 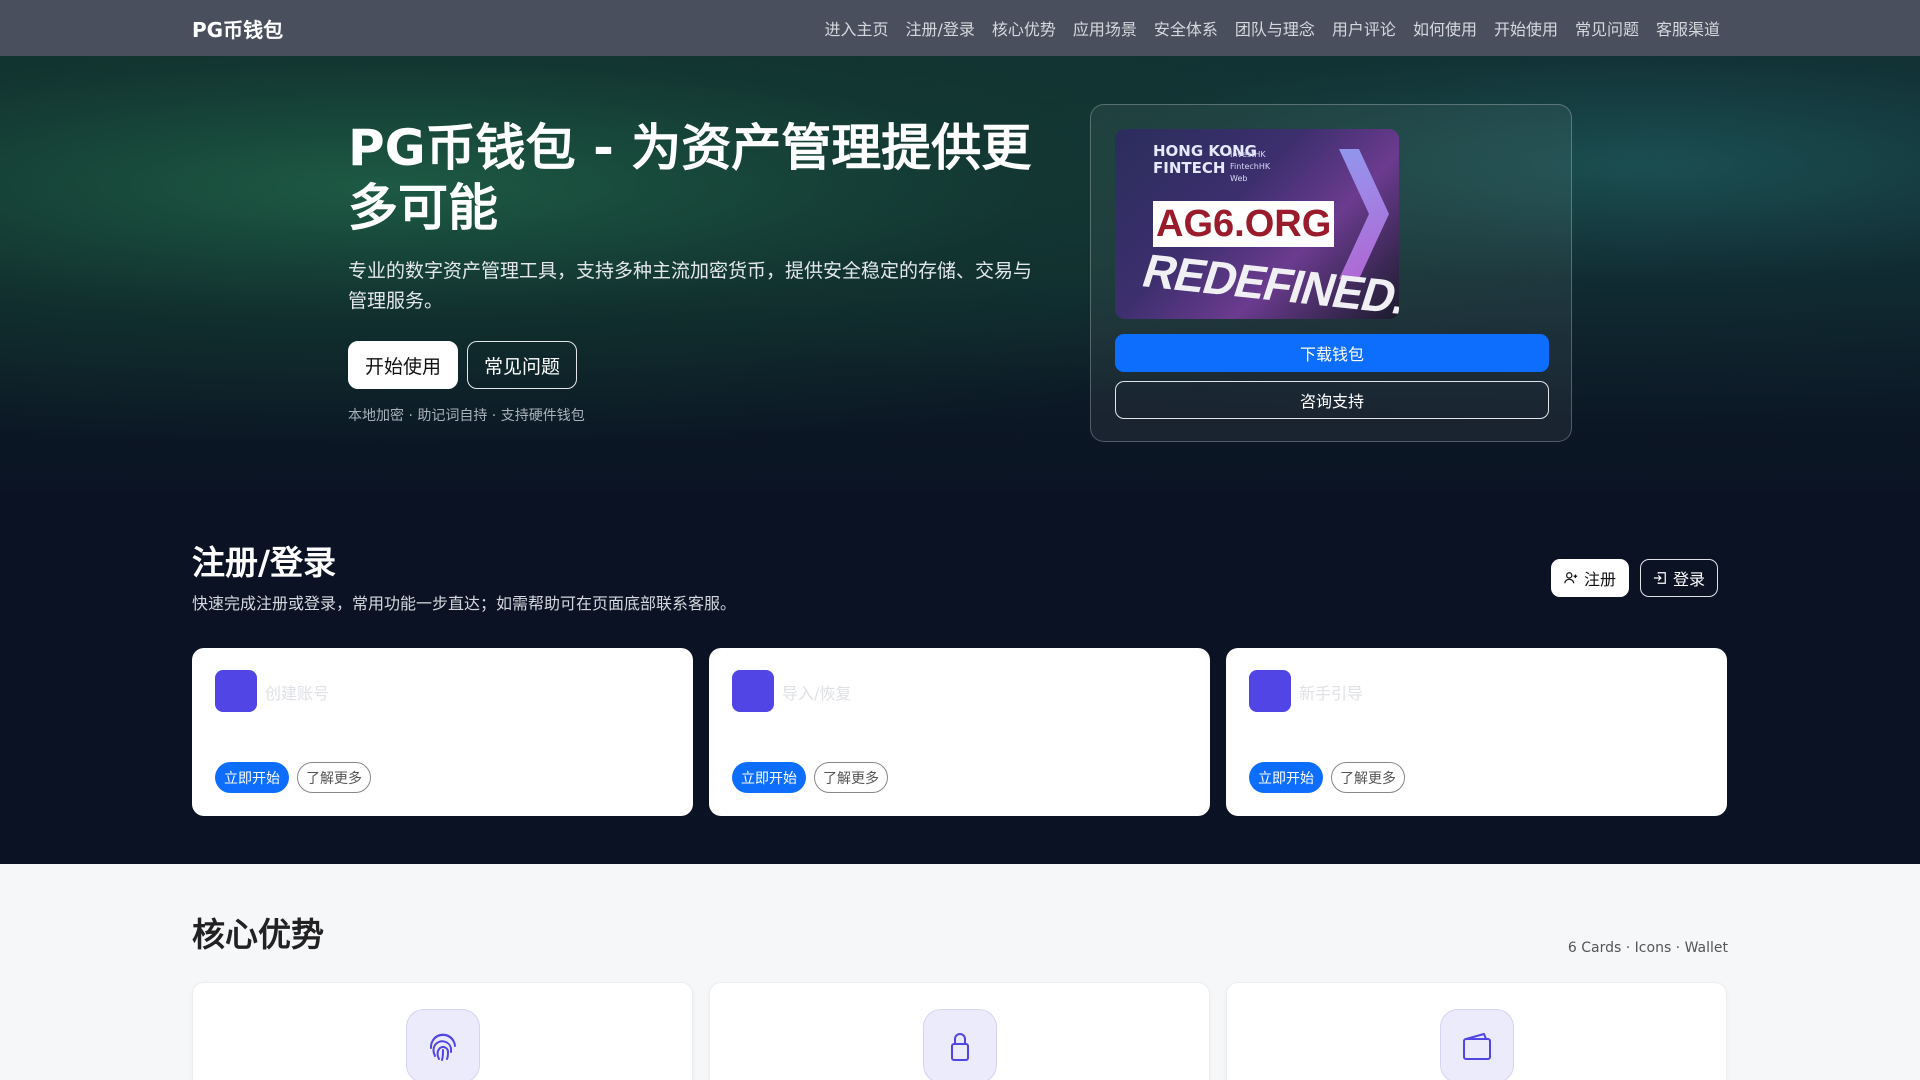 I want to click on nav-link-howto: 如何使用, so click(x=1445, y=28).